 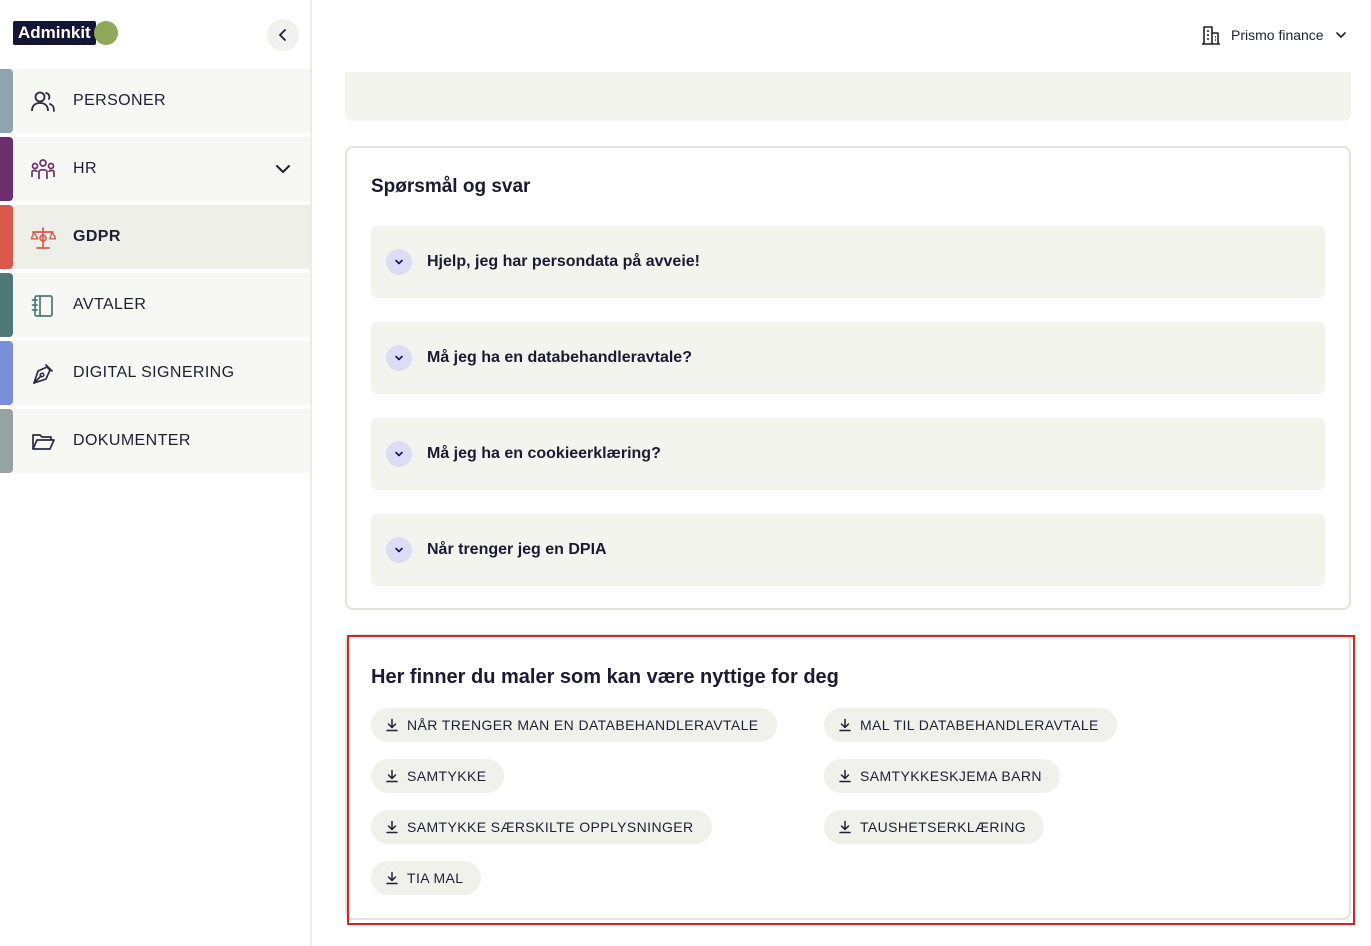 I want to click on faq-question: Når trenger jeg en DPIA, so click(x=517, y=549).